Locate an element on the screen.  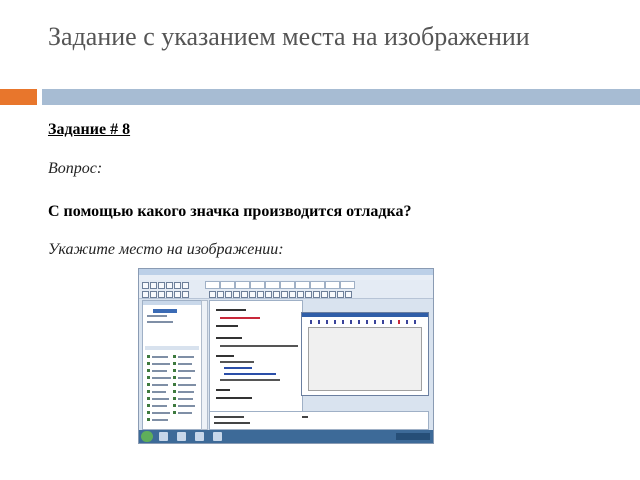
form-designer-window is located at coordinates (365, 354).